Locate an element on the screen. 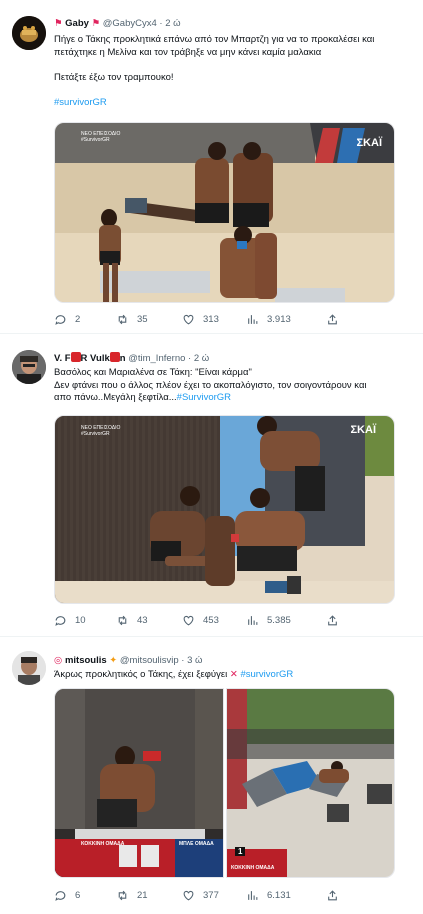  views-button: 6.131 is located at coordinates (268, 895).